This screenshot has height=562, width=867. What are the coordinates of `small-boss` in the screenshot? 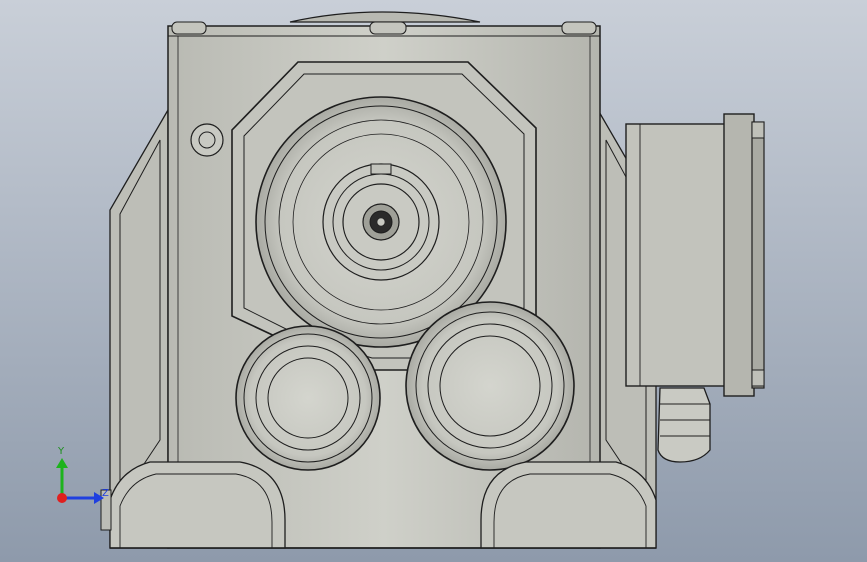 It's located at (207, 140).